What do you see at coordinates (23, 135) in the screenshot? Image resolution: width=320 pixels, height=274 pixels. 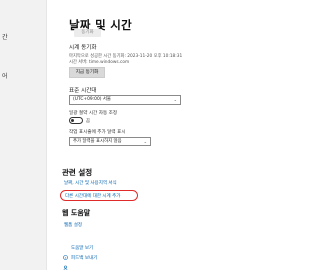 I see `sidebar: 간 어` at bounding box center [23, 135].